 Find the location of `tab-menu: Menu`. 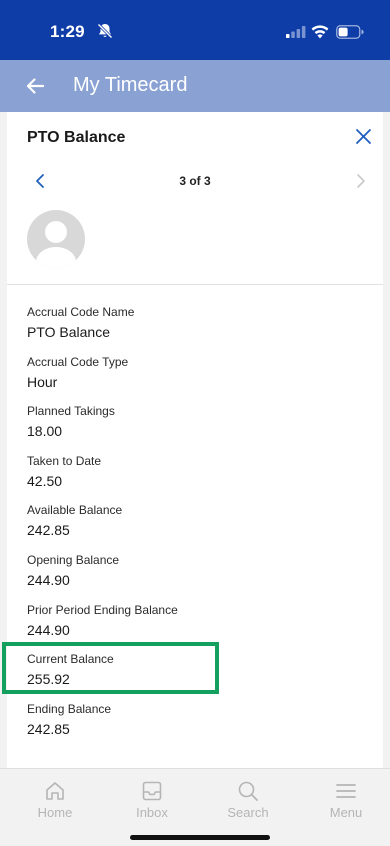

tab-menu: Menu is located at coordinates (346, 799).